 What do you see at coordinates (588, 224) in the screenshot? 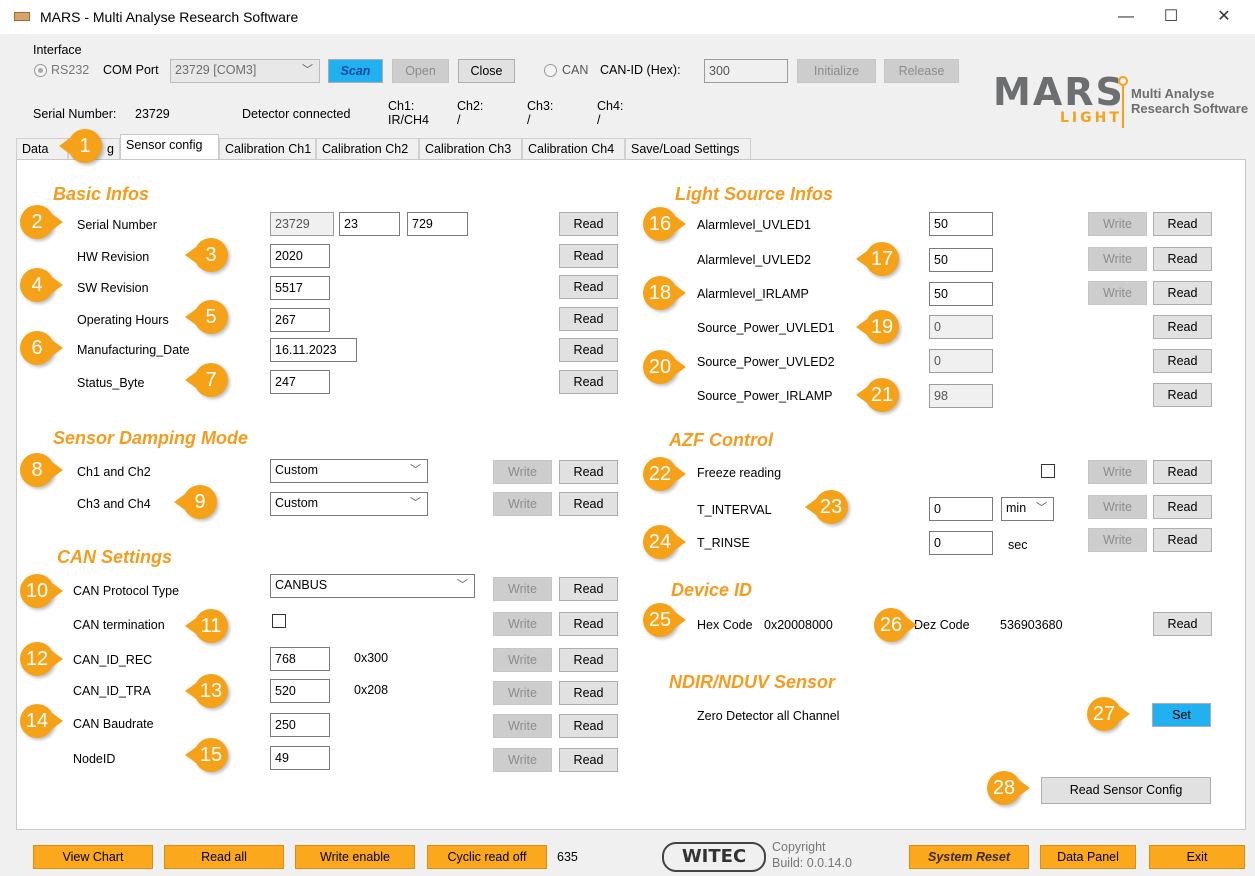
I see `read-serial-button: Read` at bounding box center [588, 224].